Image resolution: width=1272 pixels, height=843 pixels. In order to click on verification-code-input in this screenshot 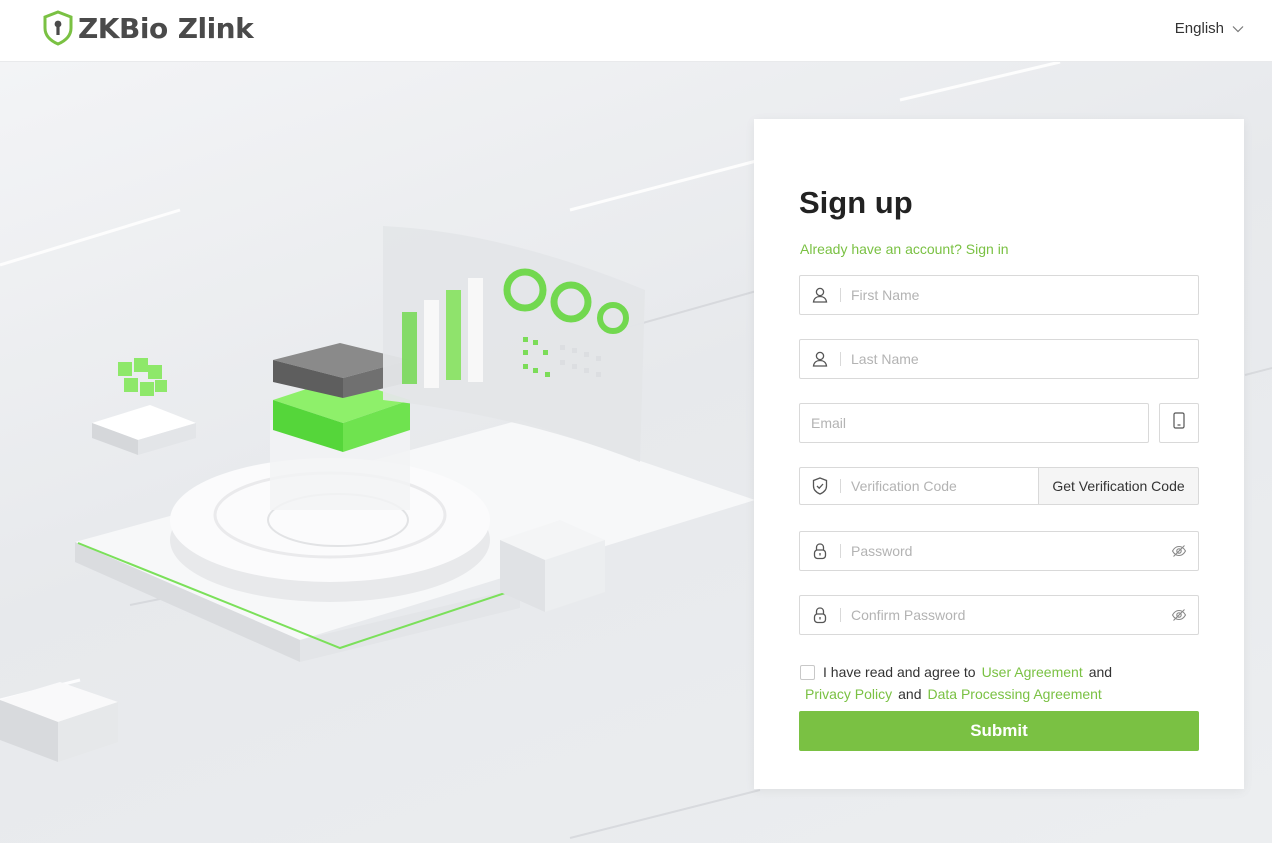, I will do `click(945, 486)`.